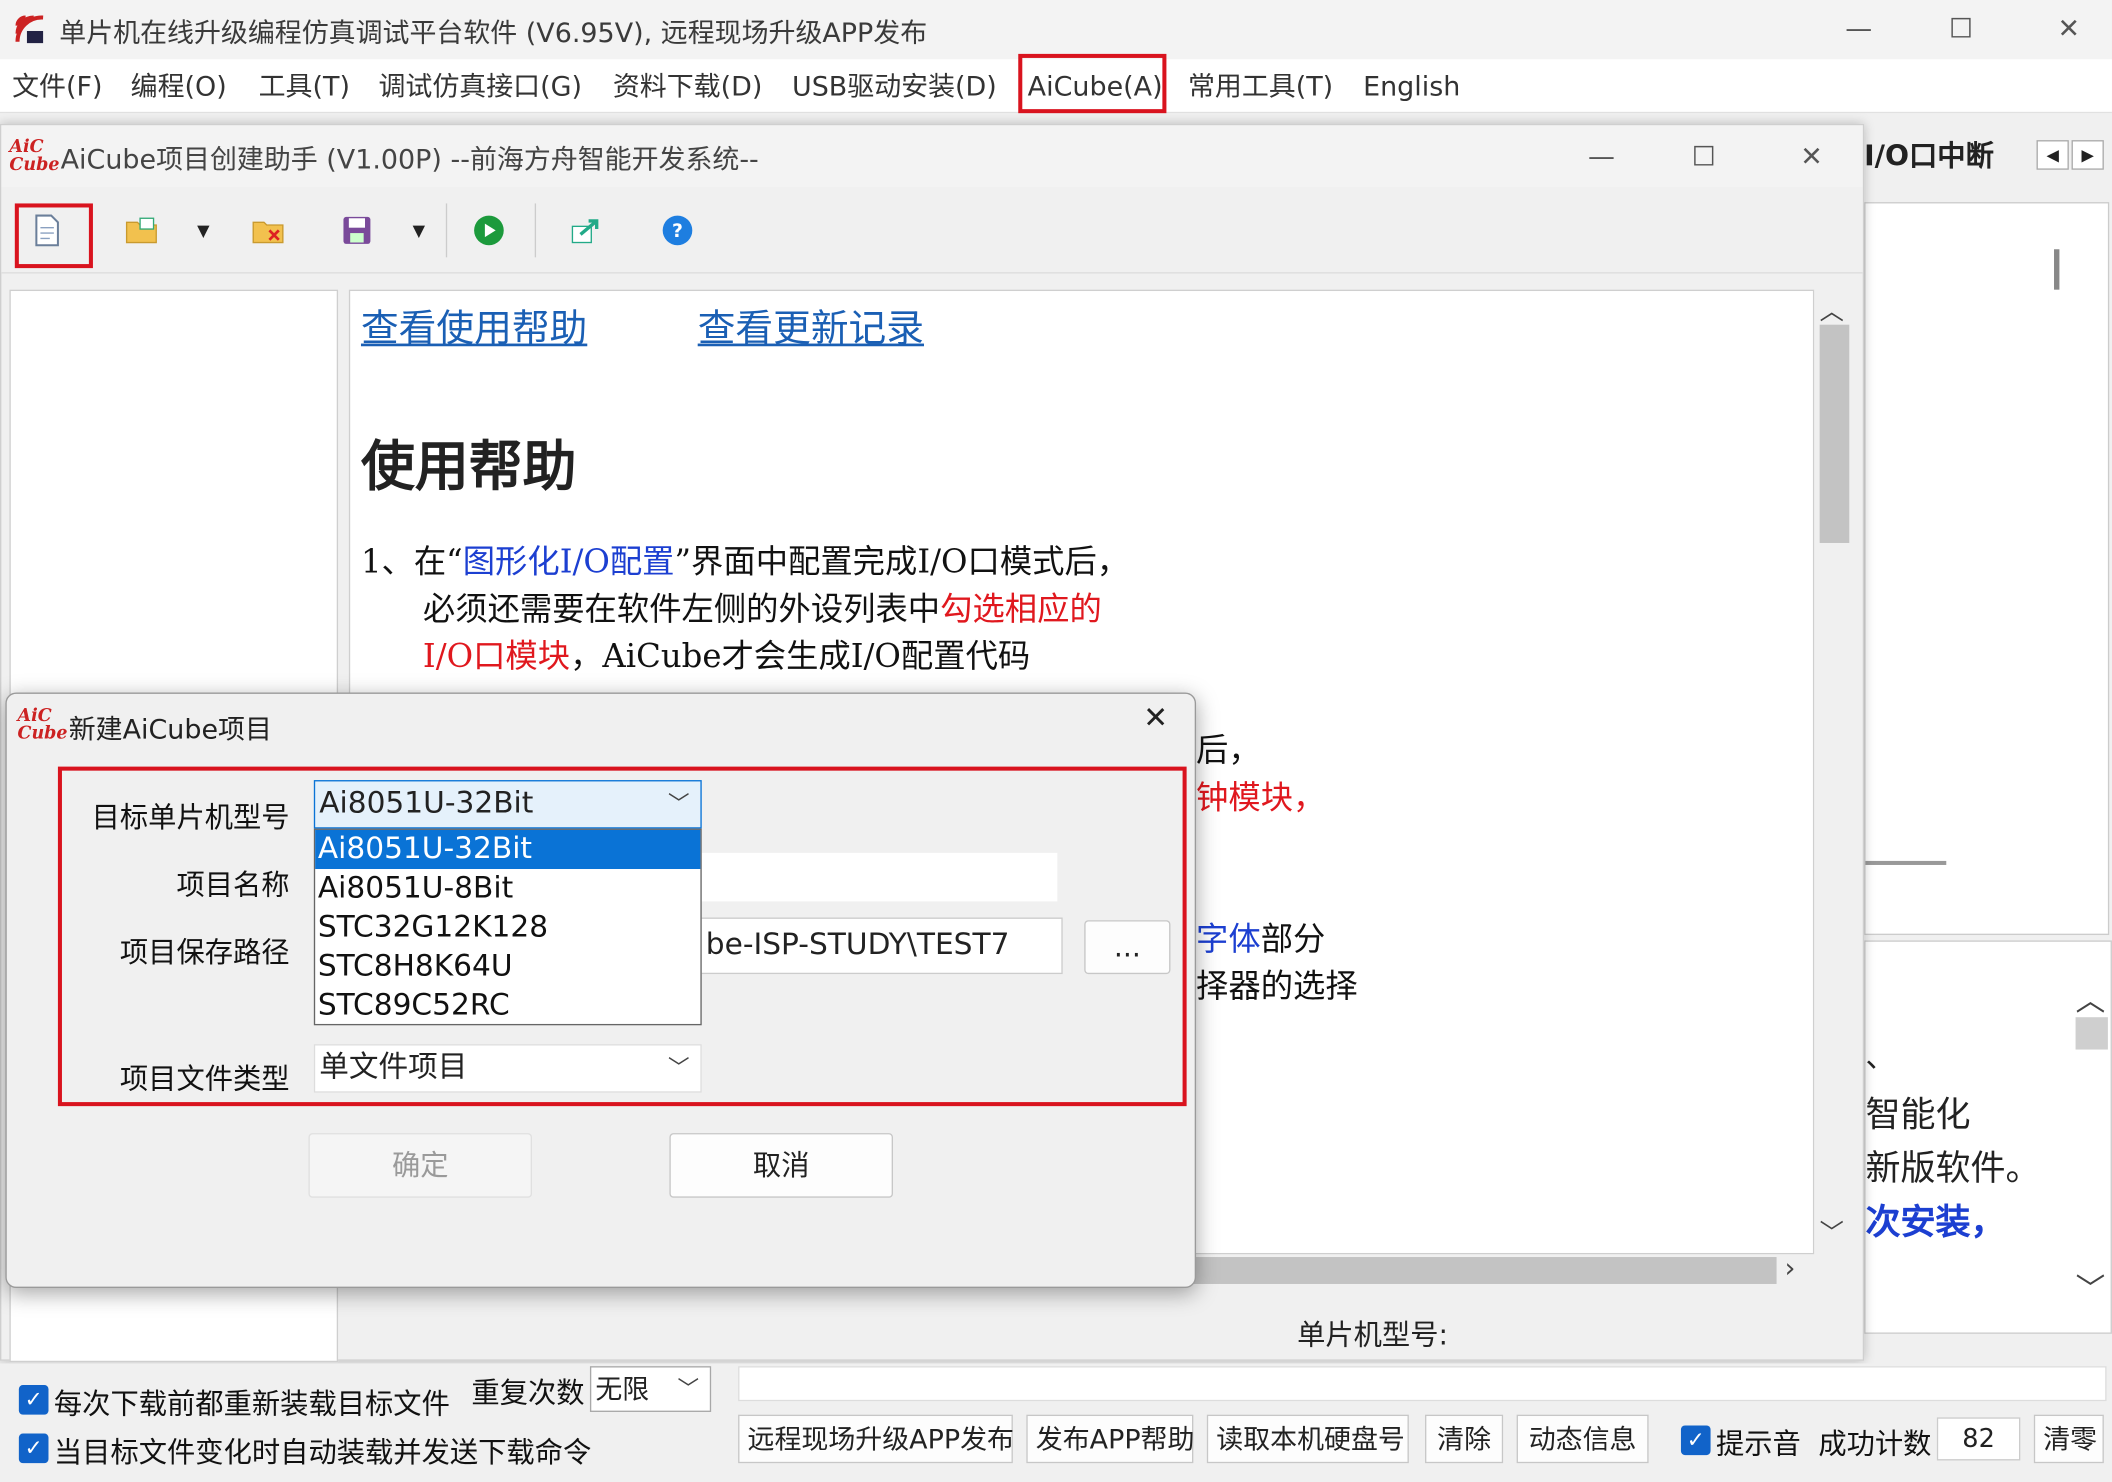 This screenshot has width=2112, height=1482. I want to click on open-project-button, so click(142, 231).